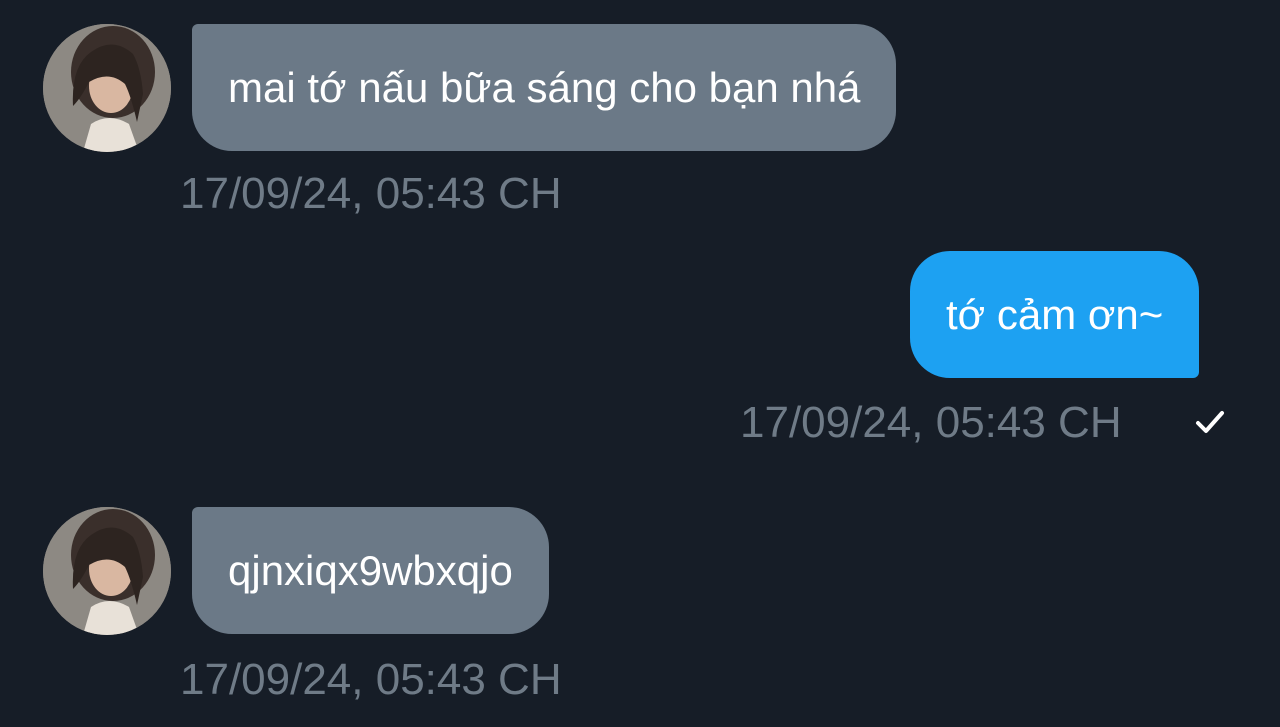  I want to click on message-text: mai tớ nấu bữa sáng cho bạn nhá, so click(544, 87).